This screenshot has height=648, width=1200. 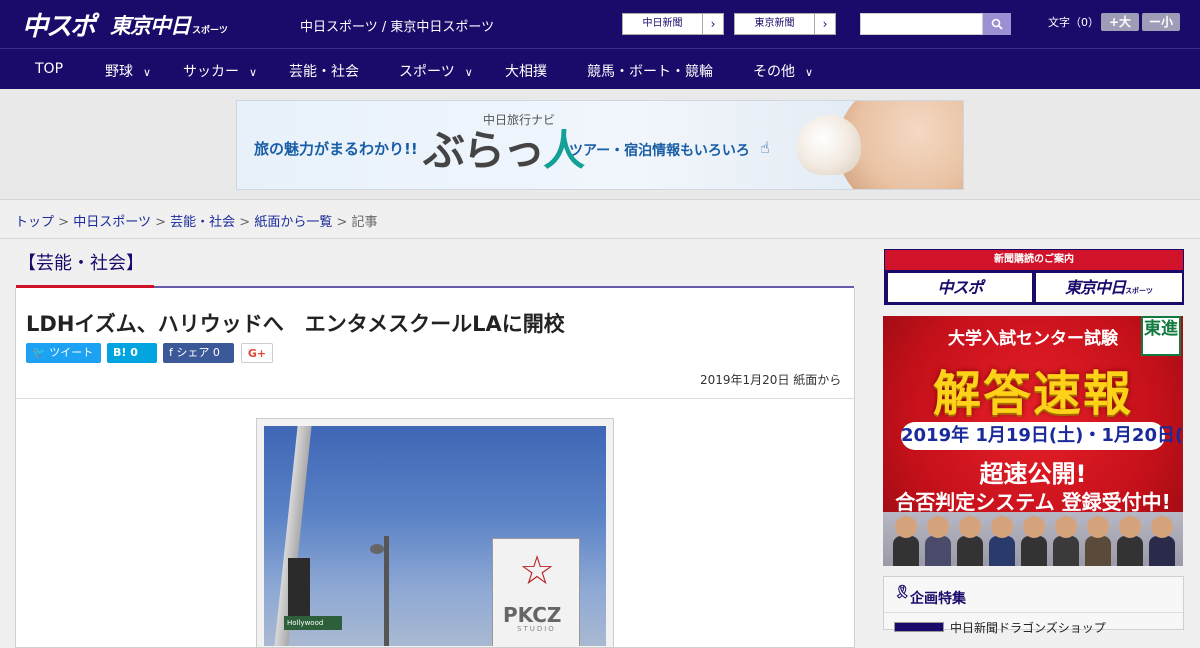 What do you see at coordinates (324, 71) in the screenshot?
I see `nav-item-entertainment: 芸能・社会` at bounding box center [324, 71].